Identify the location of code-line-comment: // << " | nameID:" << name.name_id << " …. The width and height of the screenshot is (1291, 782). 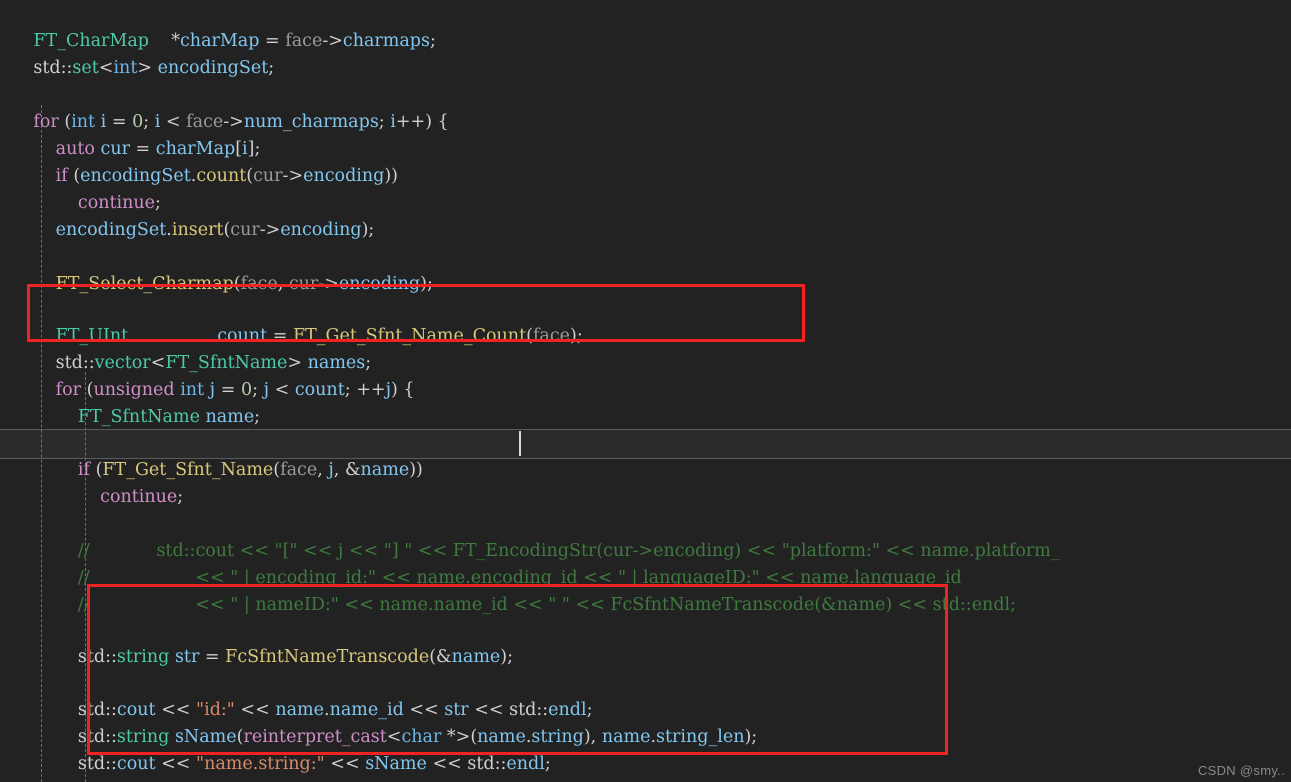
(645, 590).